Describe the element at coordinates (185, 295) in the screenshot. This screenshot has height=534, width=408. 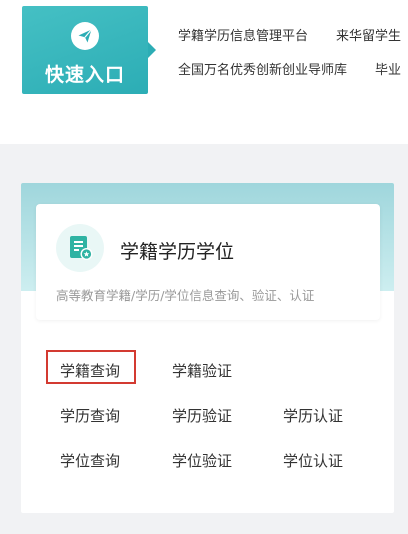
I see `card-description: 高等教育学籍/学历/学位信息查询、验证、认证` at that location.